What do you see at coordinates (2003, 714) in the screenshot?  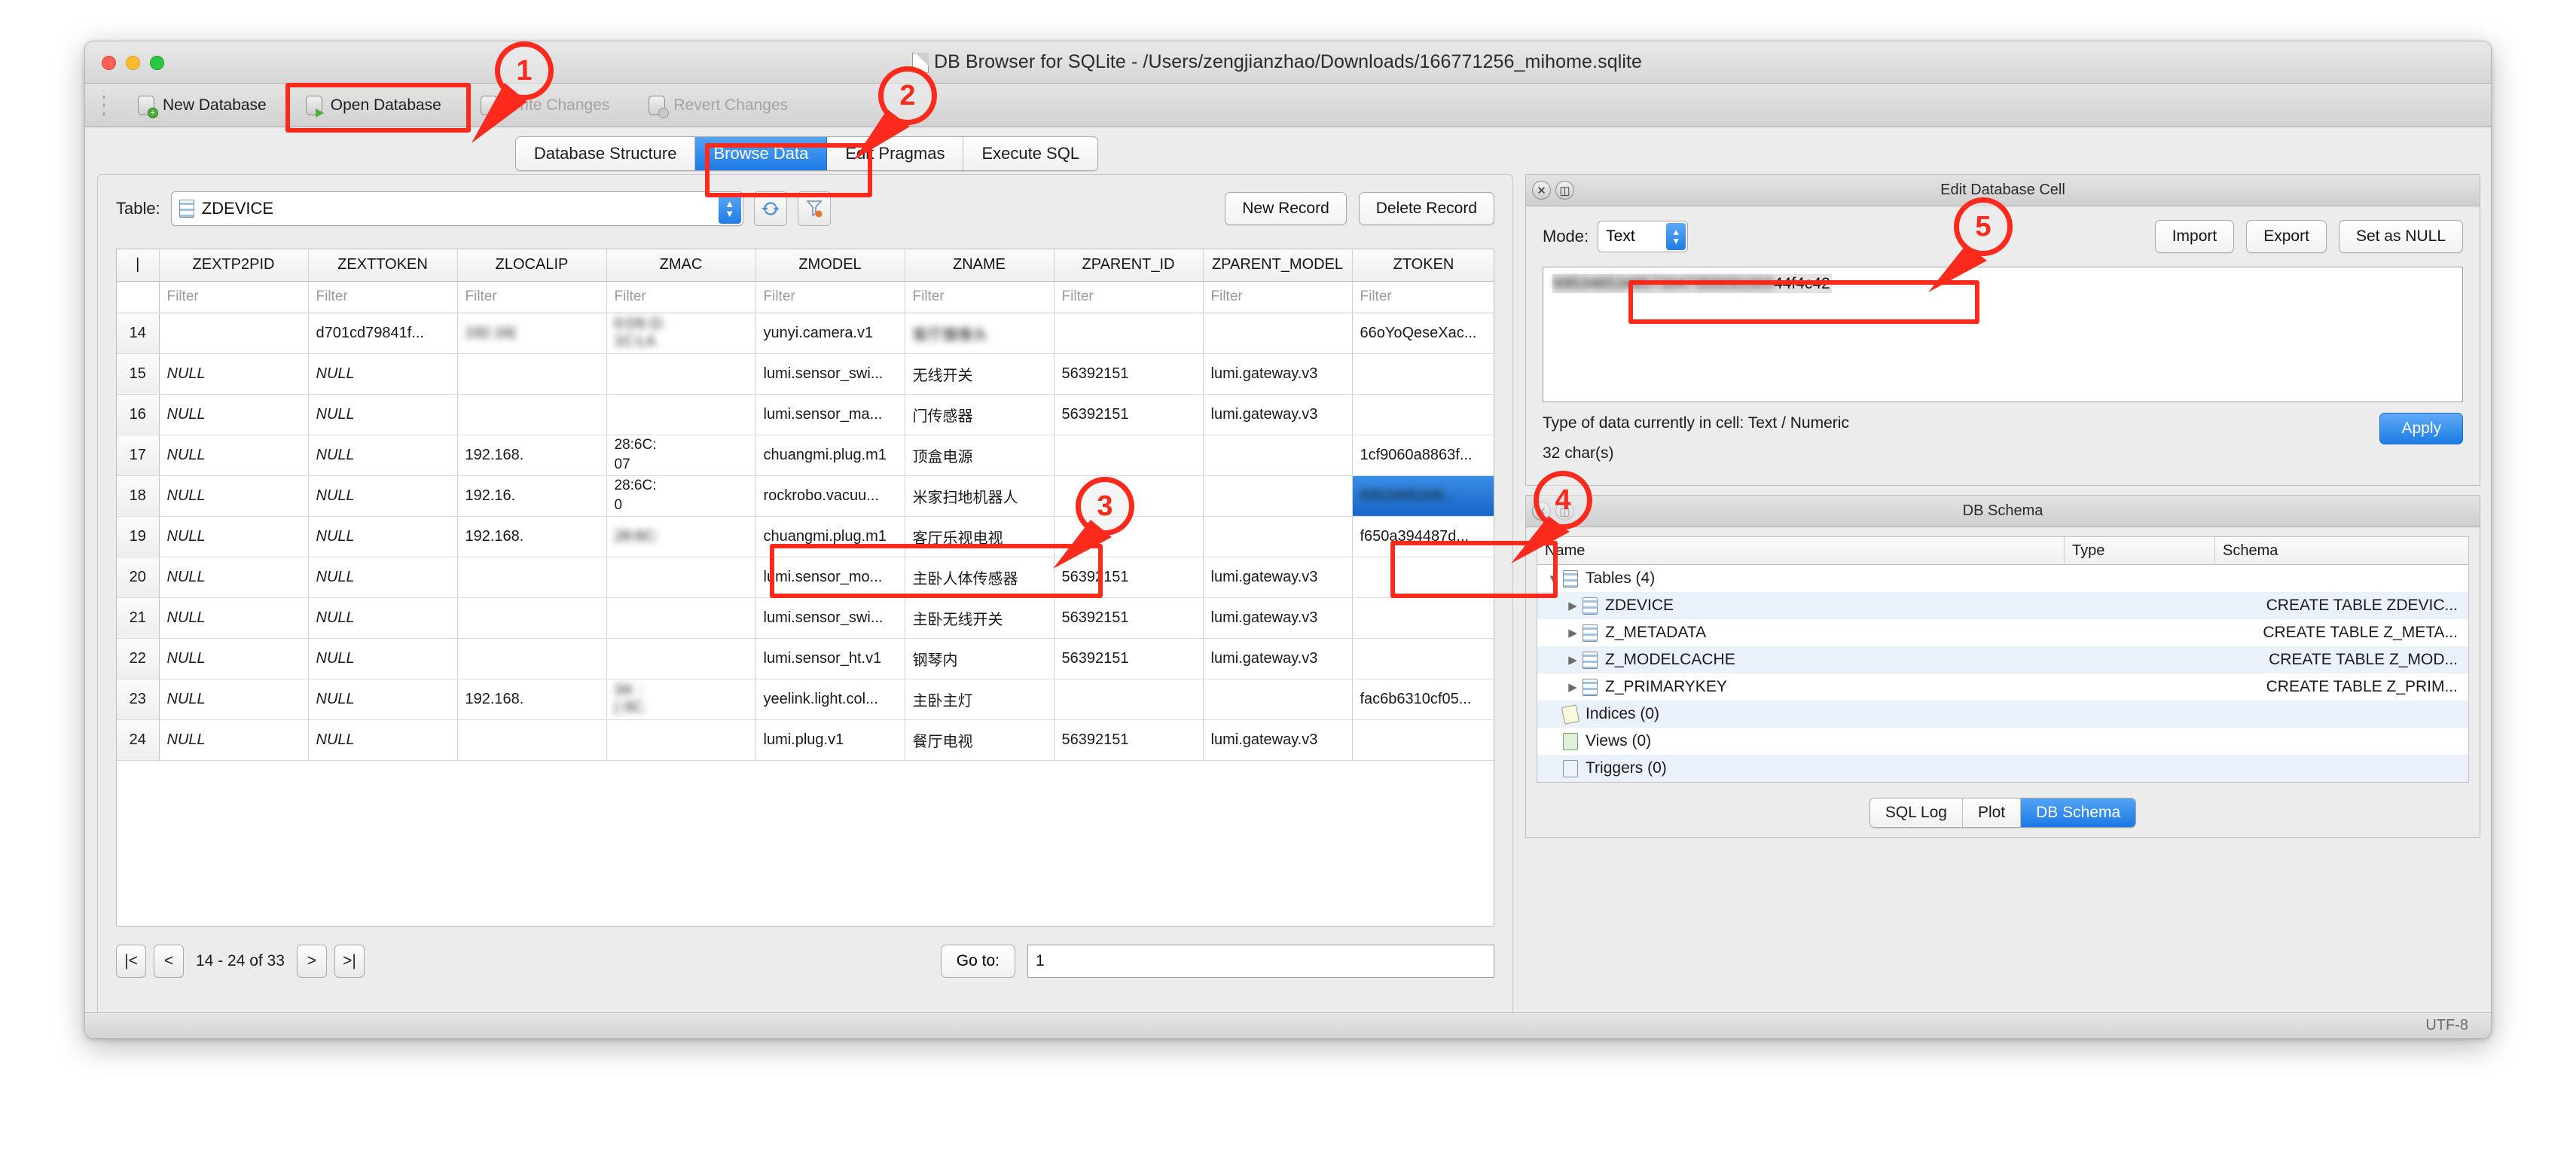 I see `schema-row-indices-0: Indices (0)` at bounding box center [2003, 714].